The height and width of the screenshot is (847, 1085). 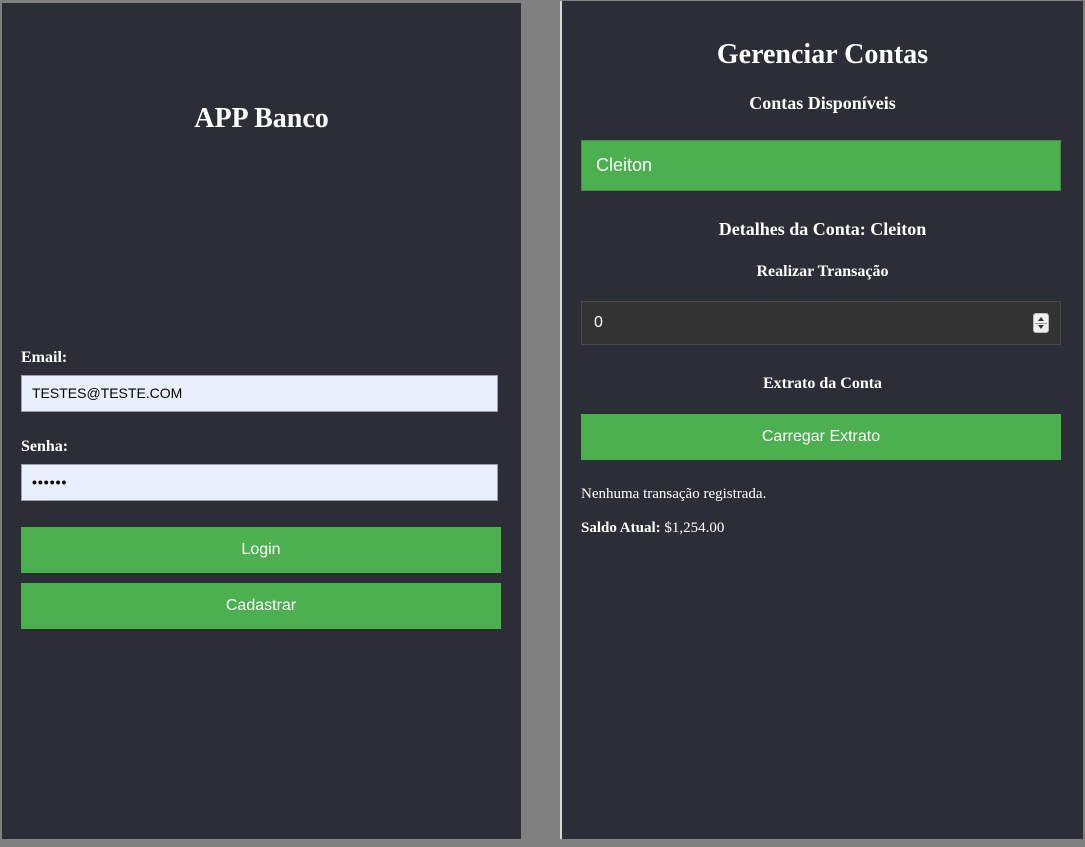 I want to click on balance-value: $1,254.00, so click(x=694, y=528).